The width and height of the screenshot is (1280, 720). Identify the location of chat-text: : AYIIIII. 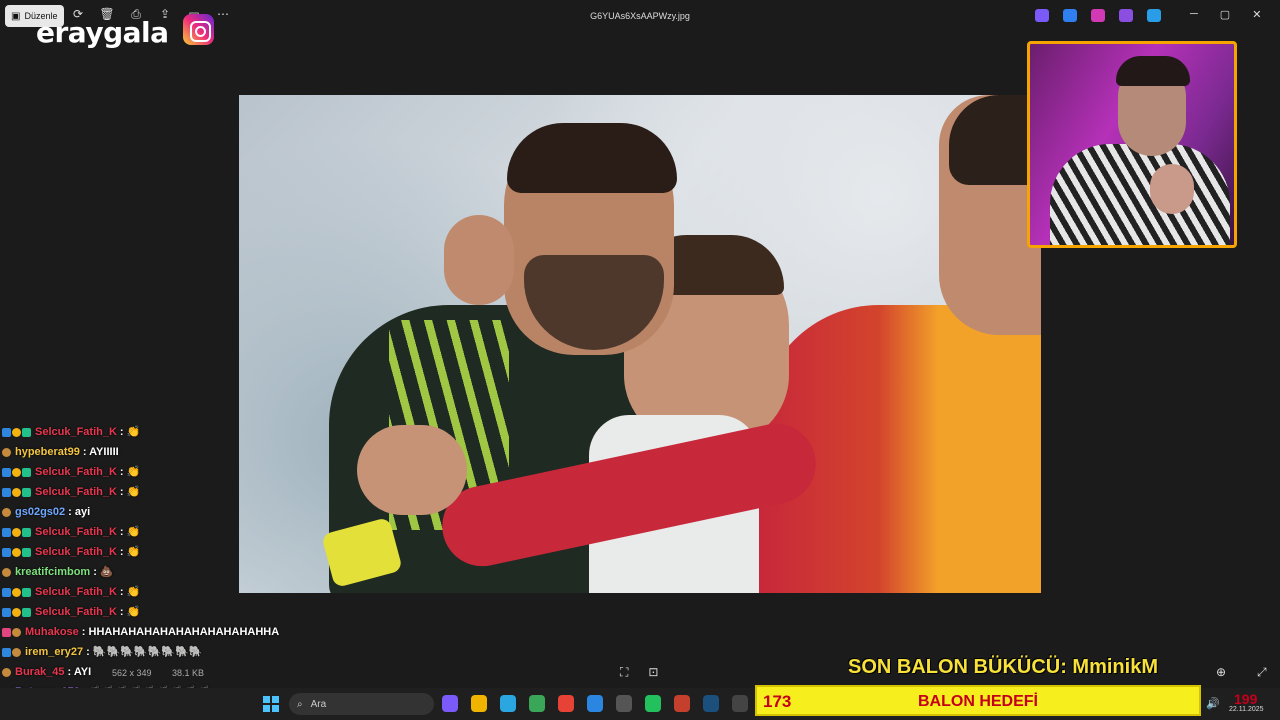
(100, 452).